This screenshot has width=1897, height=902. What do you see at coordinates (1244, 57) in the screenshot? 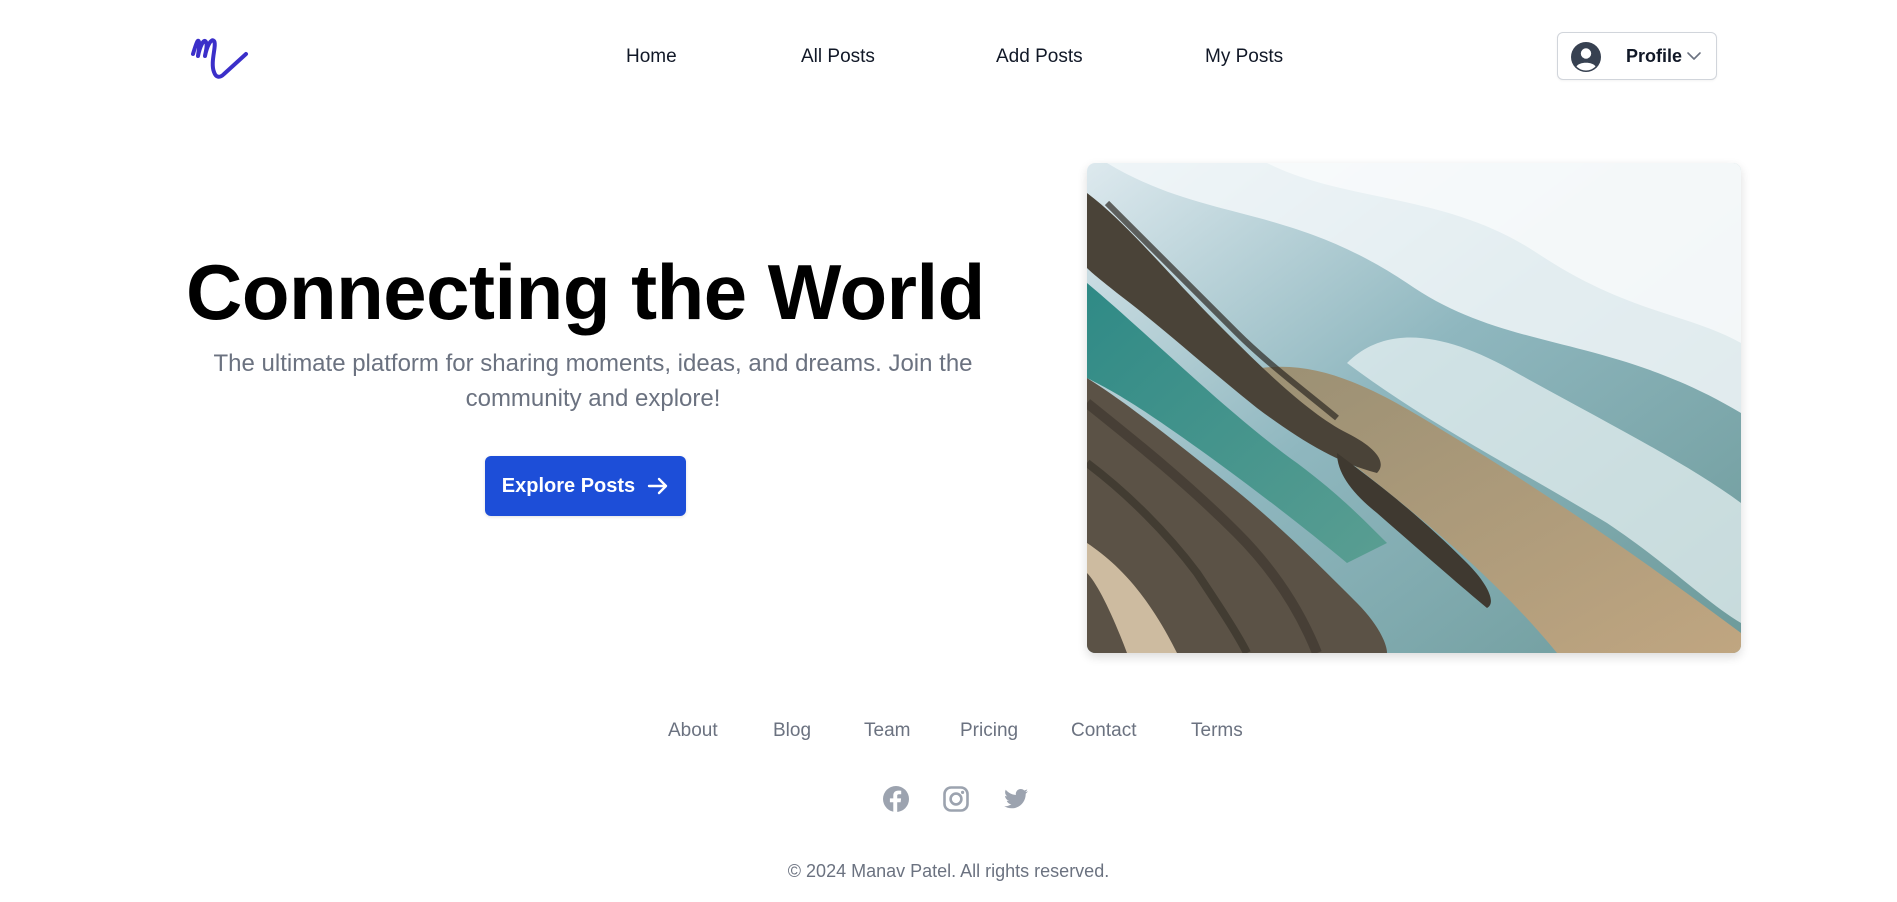
I see `nav-my-posts: My Posts` at bounding box center [1244, 57].